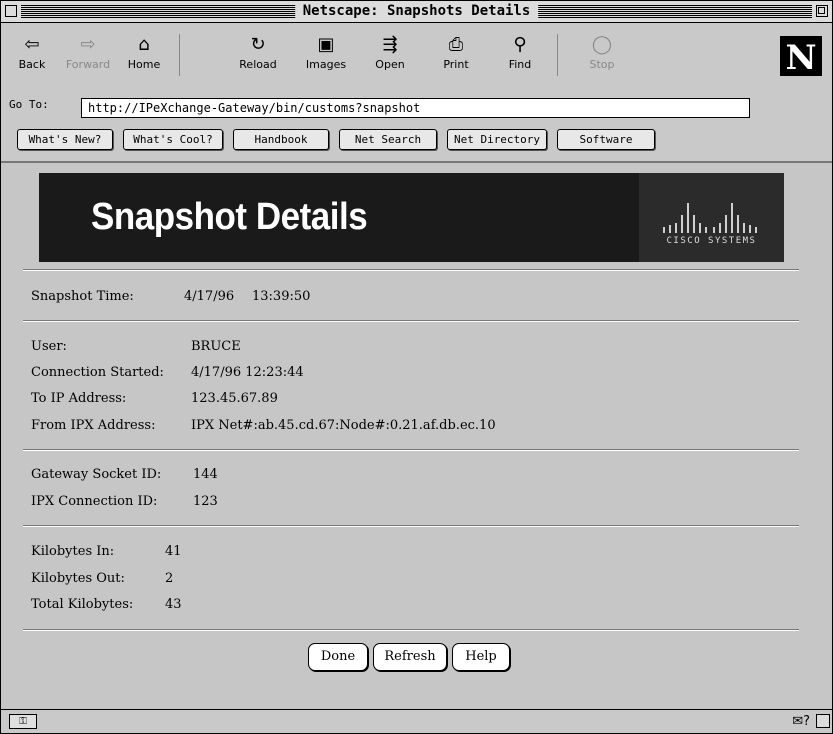 The image size is (833, 734). I want to click on done-button: Done, so click(338, 657).